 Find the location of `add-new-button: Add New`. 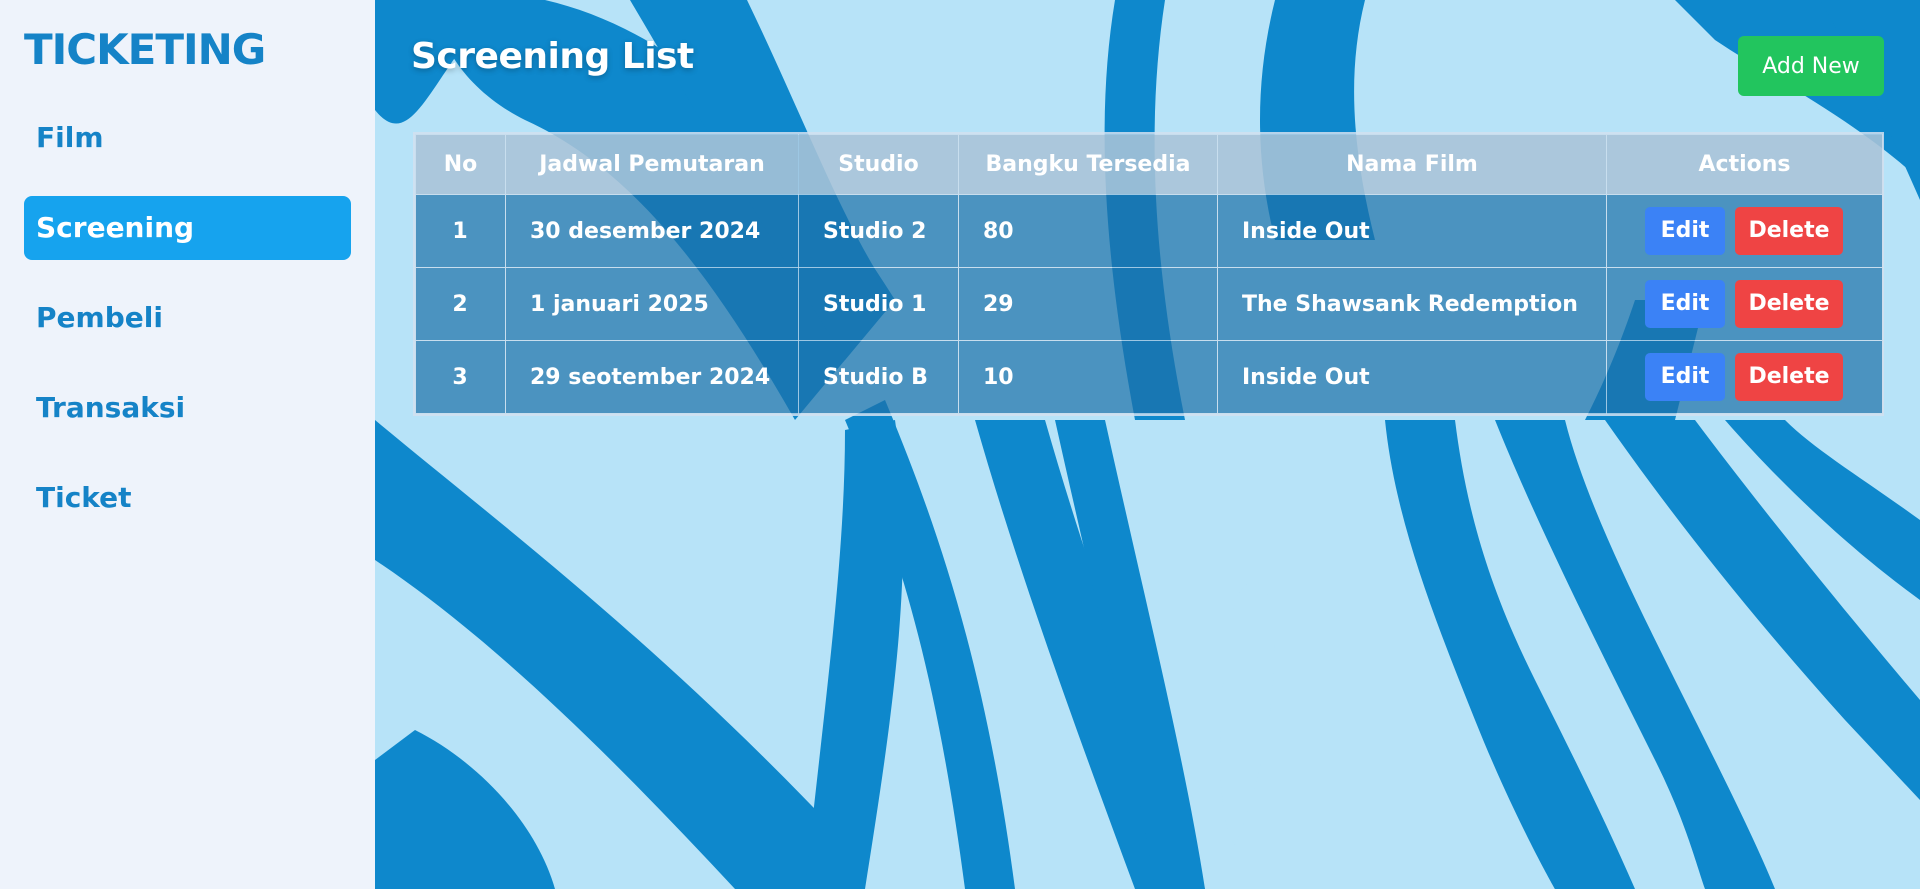

add-new-button: Add New is located at coordinates (1811, 66).